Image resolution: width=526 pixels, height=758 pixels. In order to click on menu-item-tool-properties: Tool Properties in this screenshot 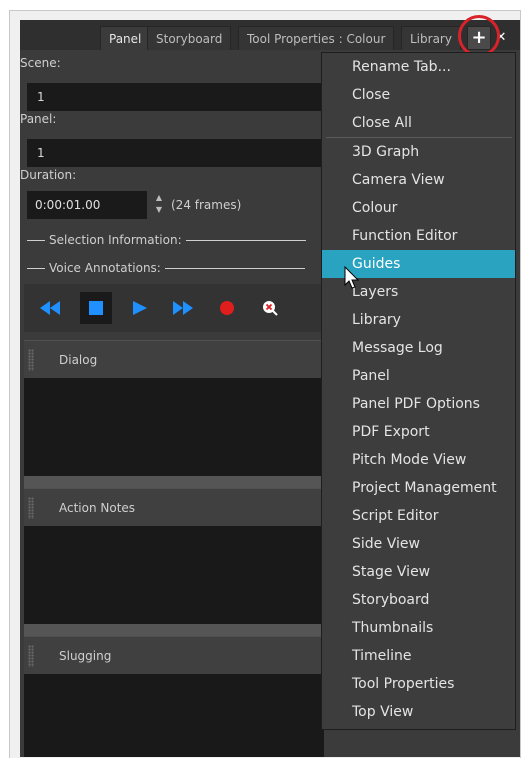, I will do `click(418, 684)`.